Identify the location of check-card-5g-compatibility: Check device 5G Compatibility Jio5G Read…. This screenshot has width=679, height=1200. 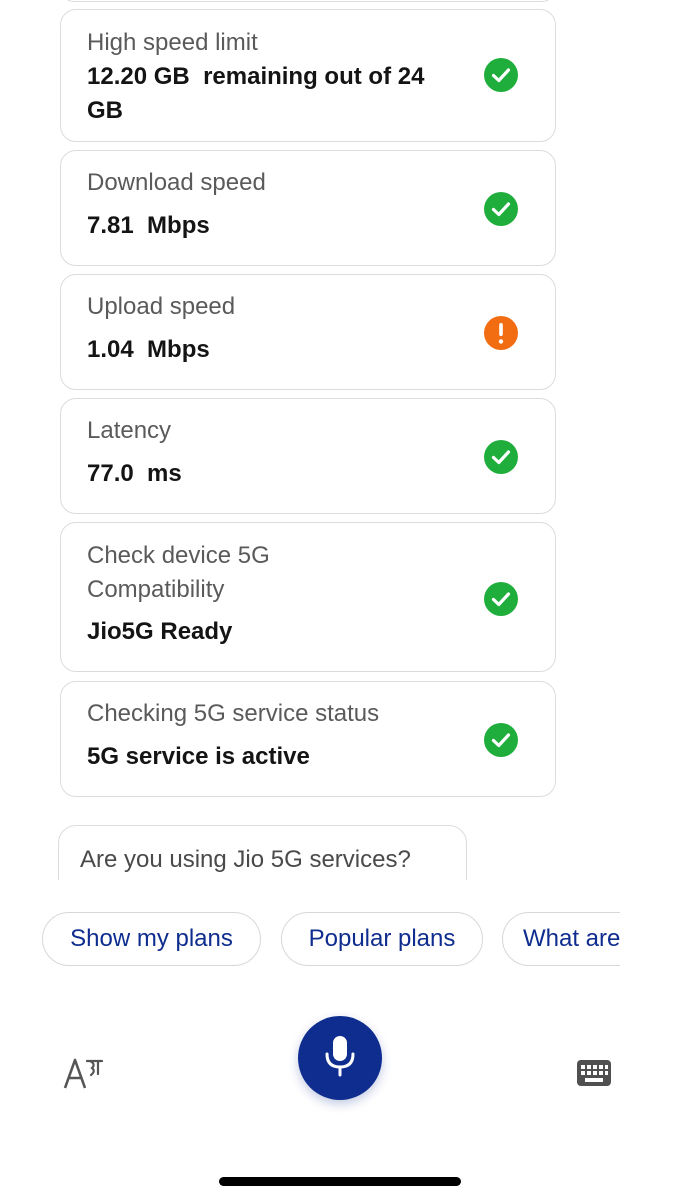
(308, 597).